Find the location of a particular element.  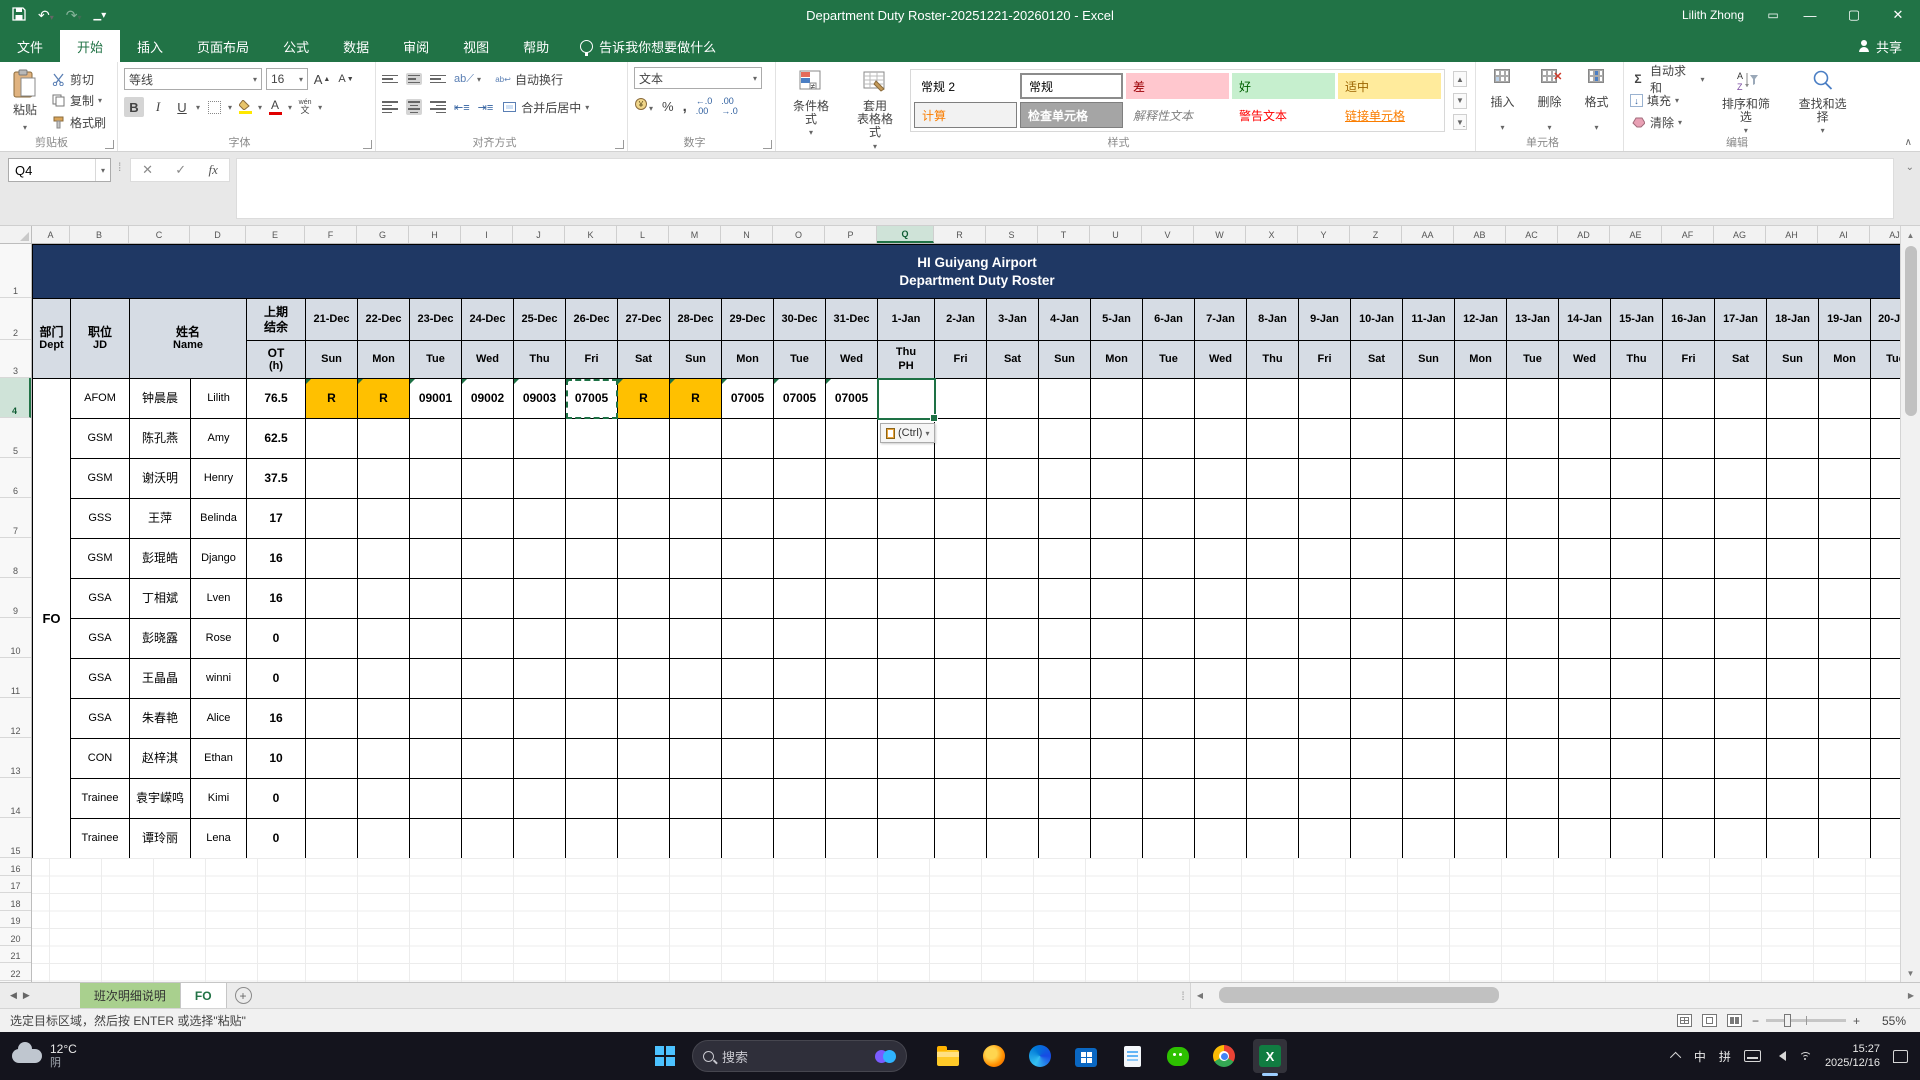

jd-cell: Trainee is located at coordinates (100, 839).